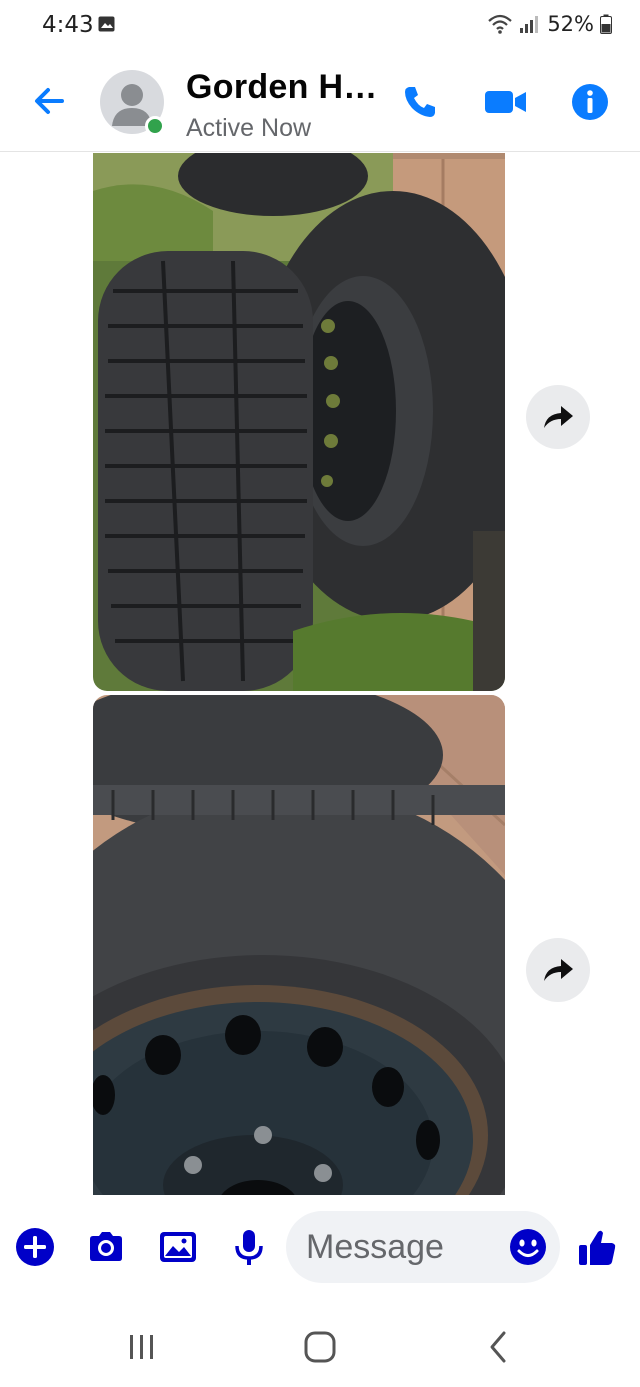 The width and height of the screenshot is (640, 1387). I want to click on back-icon, so click(498, 1347).